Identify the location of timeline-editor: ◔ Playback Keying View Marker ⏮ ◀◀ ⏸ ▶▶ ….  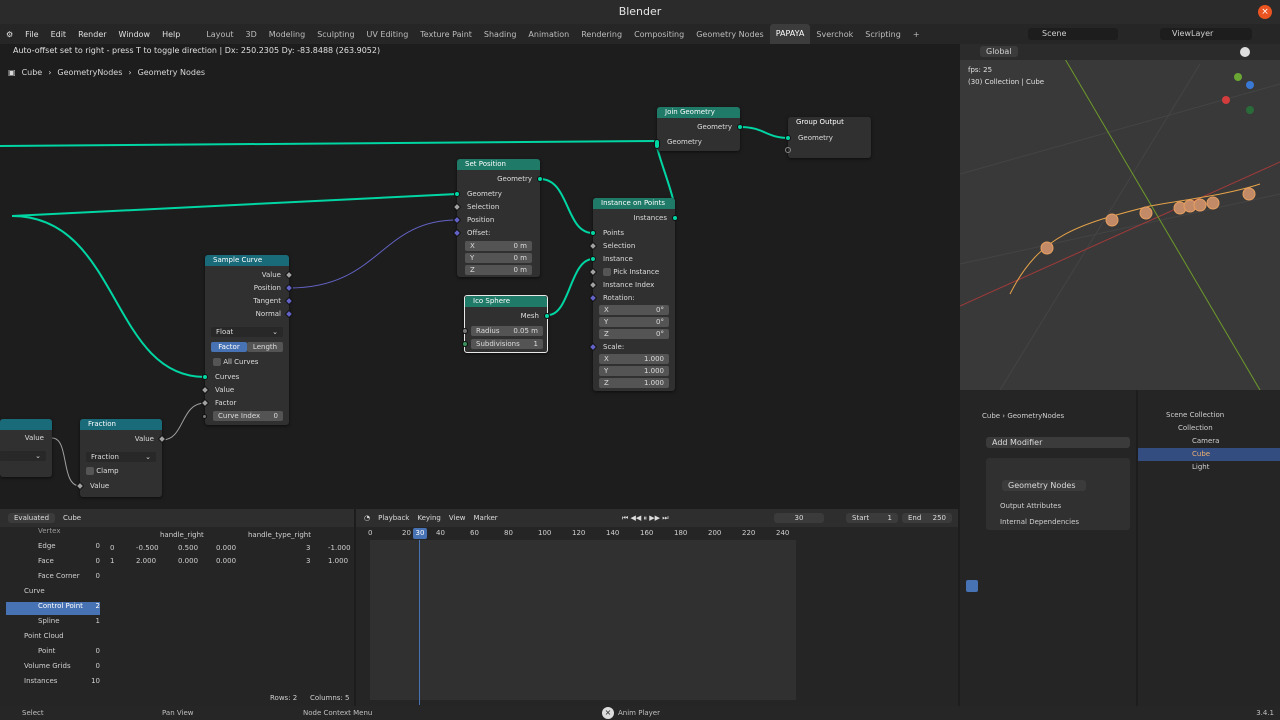
(657, 607).